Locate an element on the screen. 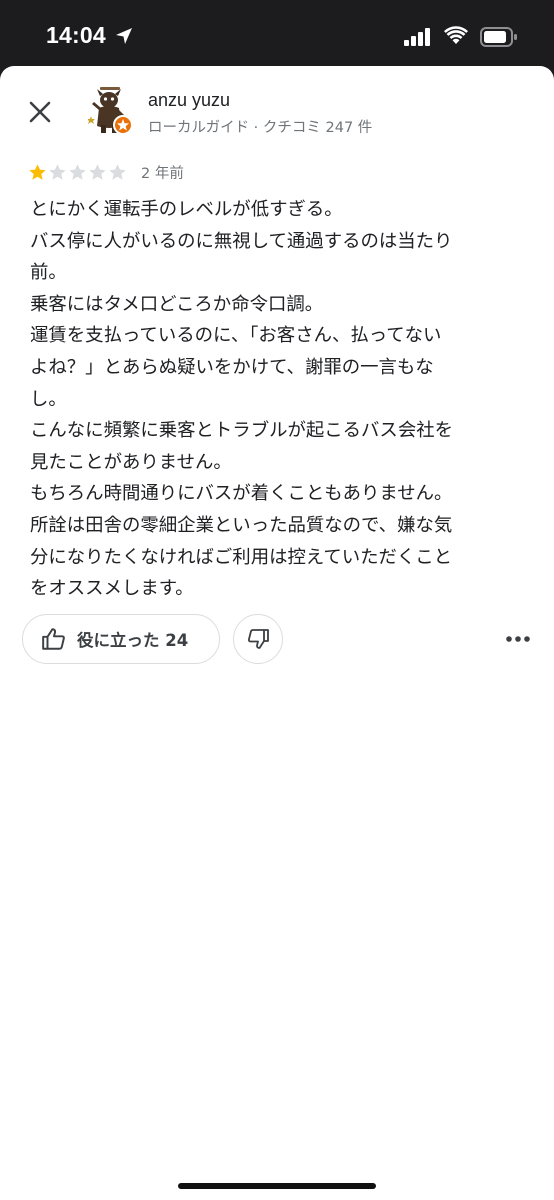 This screenshot has height=1200, width=554. helpful-button: 役に立った 24 is located at coordinates (121, 639).